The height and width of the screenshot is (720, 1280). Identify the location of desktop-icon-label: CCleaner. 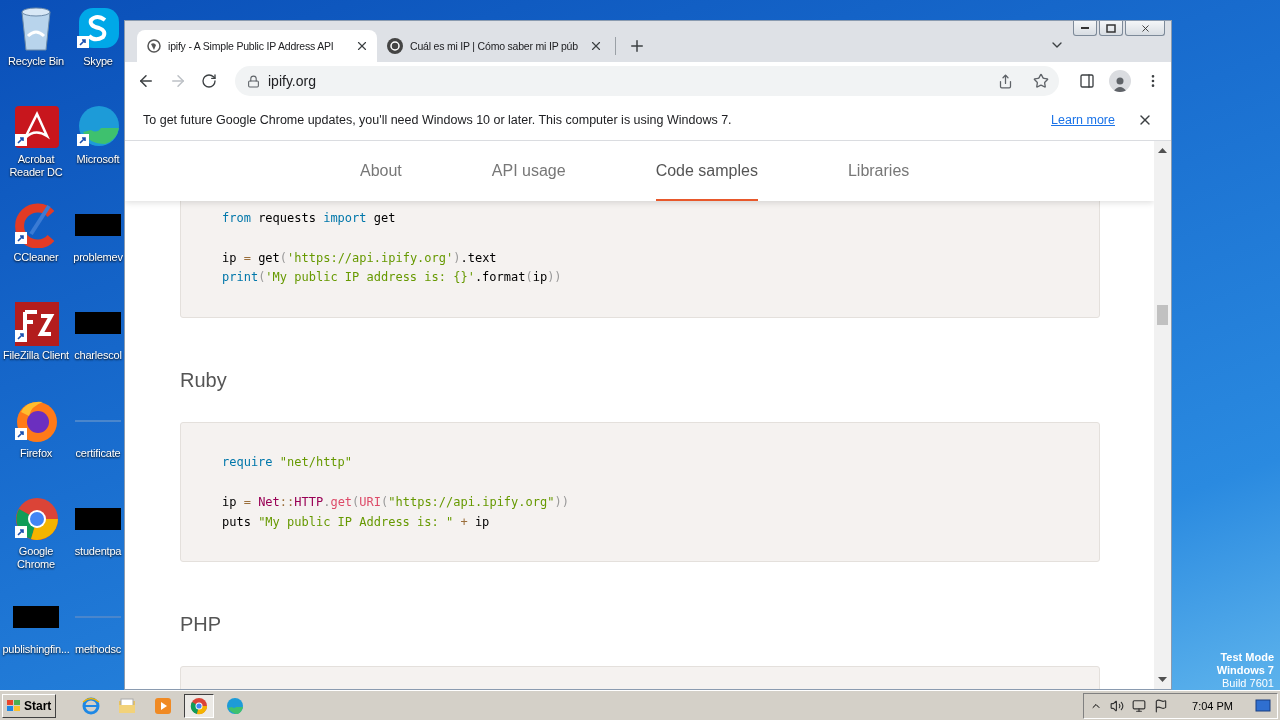
(36, 257).